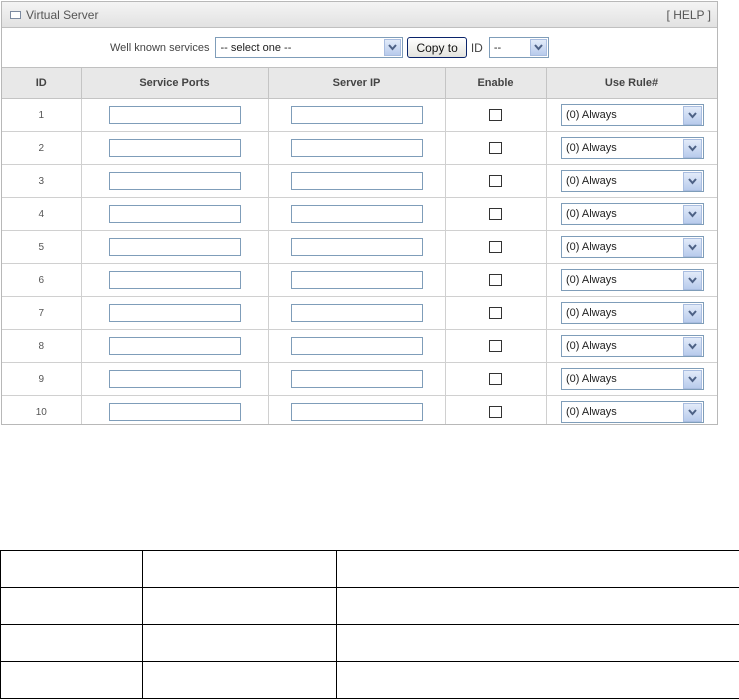 The width and height of the screenshot is (739, 700). Describe the element at coordinates (437, 47) in the screenshot. I see `copy-to-button: Copy to` at that location.